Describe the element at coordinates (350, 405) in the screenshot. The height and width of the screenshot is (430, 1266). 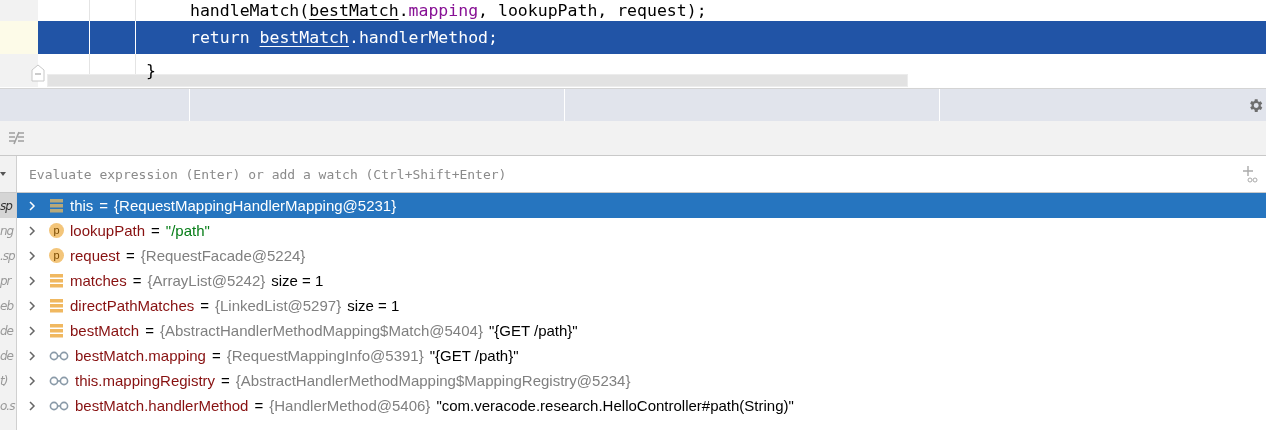
I see `variable-value: {HandlerMethod@5406}` at that location.